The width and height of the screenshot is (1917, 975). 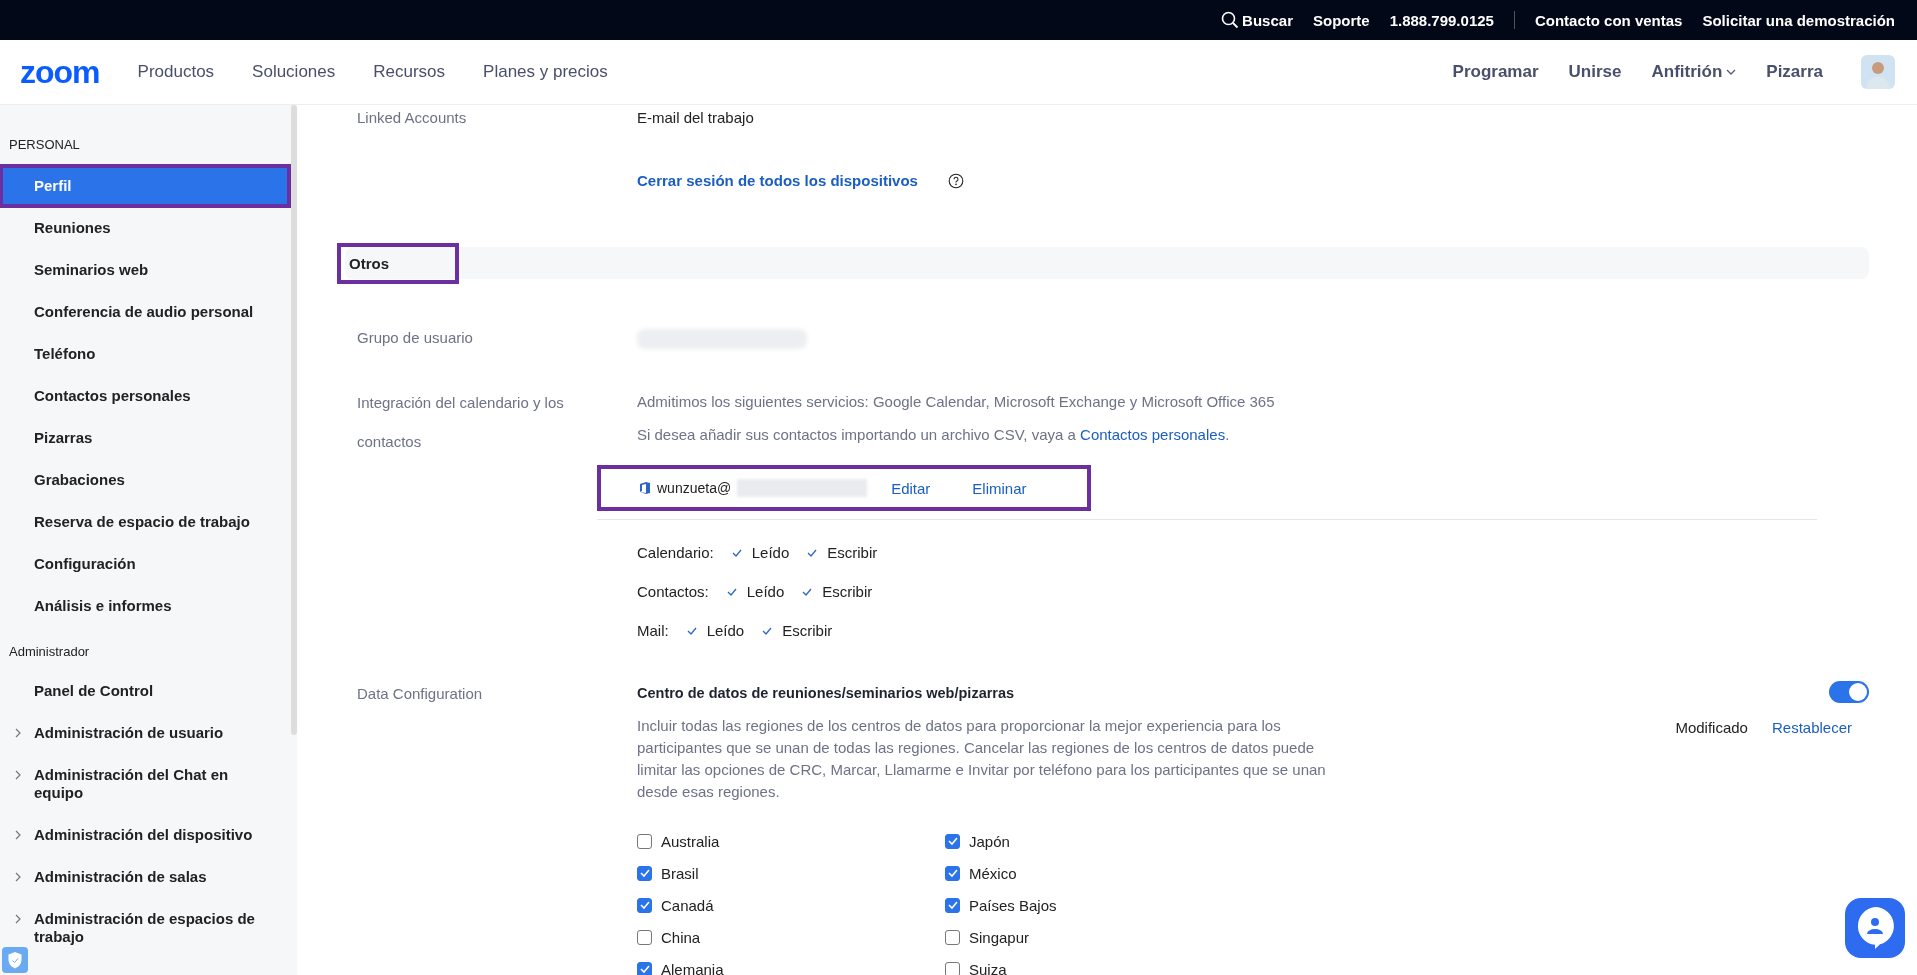 What do you see at coordinates (687, 905) in the screenshot?
I see `checkbox-label: Canadá` at bounding box center [687, 905].